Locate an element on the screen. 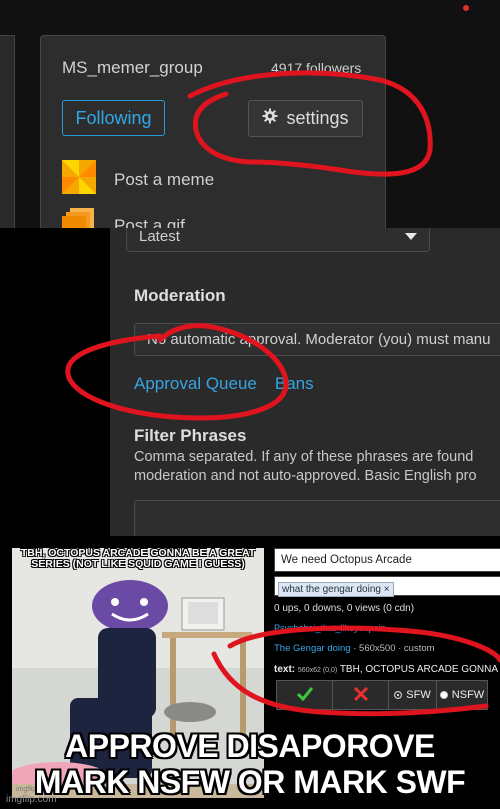 The height and width of the screenshot is (809, 500). meme-stats: 0 ups, 0 downs, 0 views (0 cdn) is located at coordinates (344, 608).